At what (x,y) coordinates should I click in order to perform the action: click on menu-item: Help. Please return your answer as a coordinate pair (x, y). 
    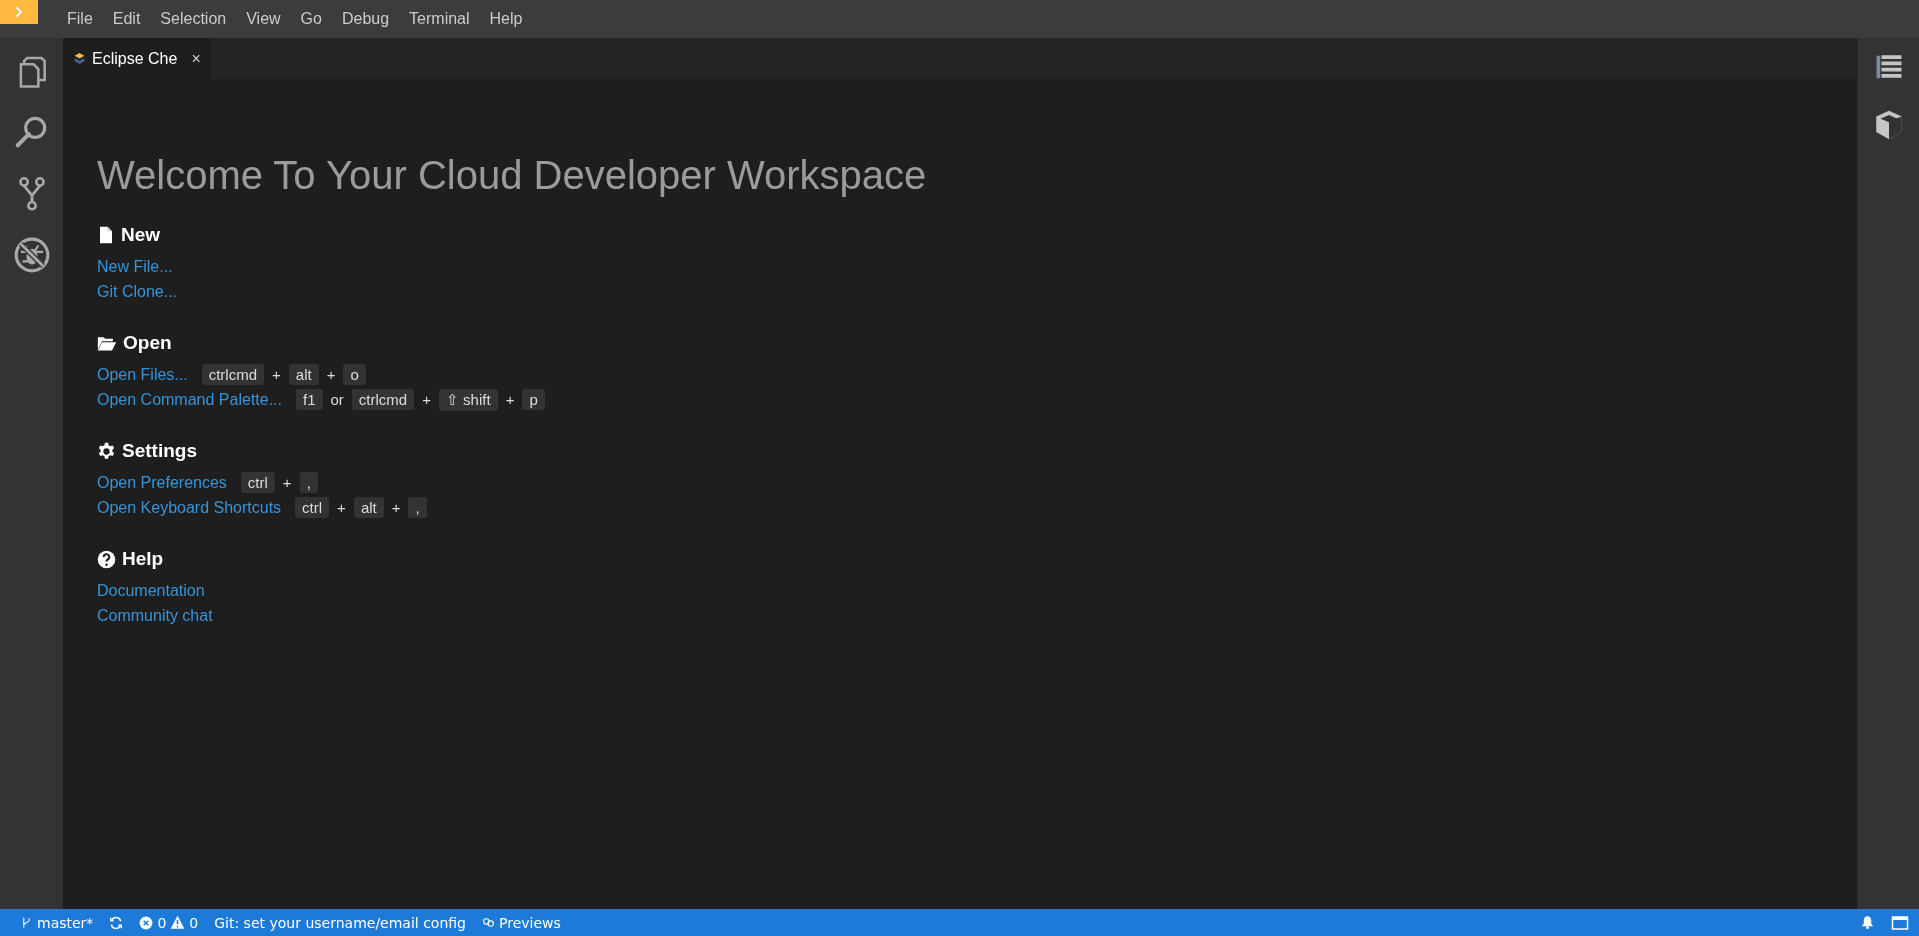
    Looking at the image, I should click on (506, 19).